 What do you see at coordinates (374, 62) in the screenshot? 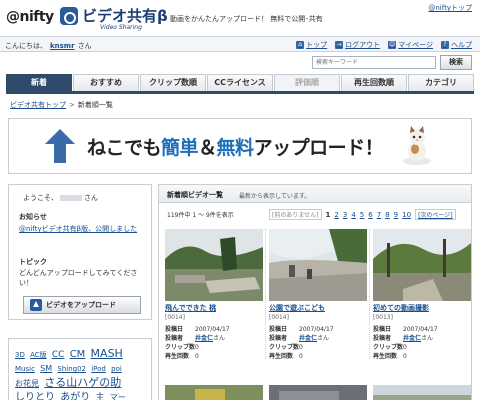
I see `search-input` at bounding box center [374, 62].